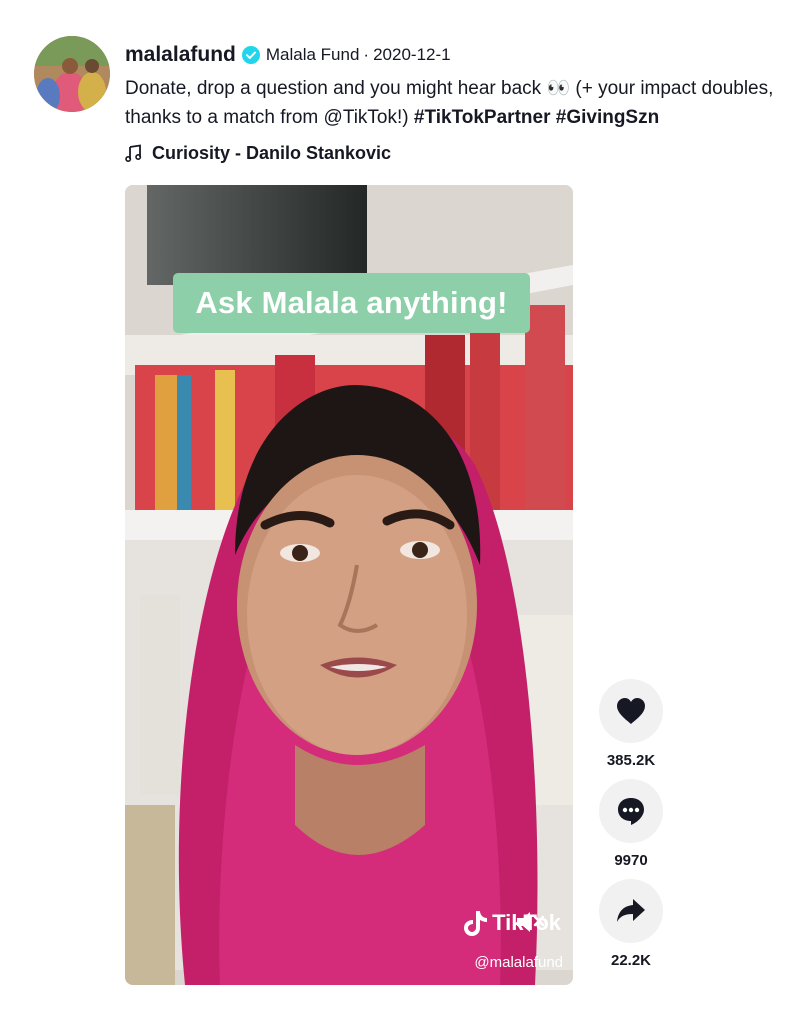 Image resolution: width=802 pixels, height=1014 pixels. What do you see at coordinates (351, 303) in the screenshot?
I see `video-overlay-caption: Ask Malala anything!` at bounding box center [351, 303].